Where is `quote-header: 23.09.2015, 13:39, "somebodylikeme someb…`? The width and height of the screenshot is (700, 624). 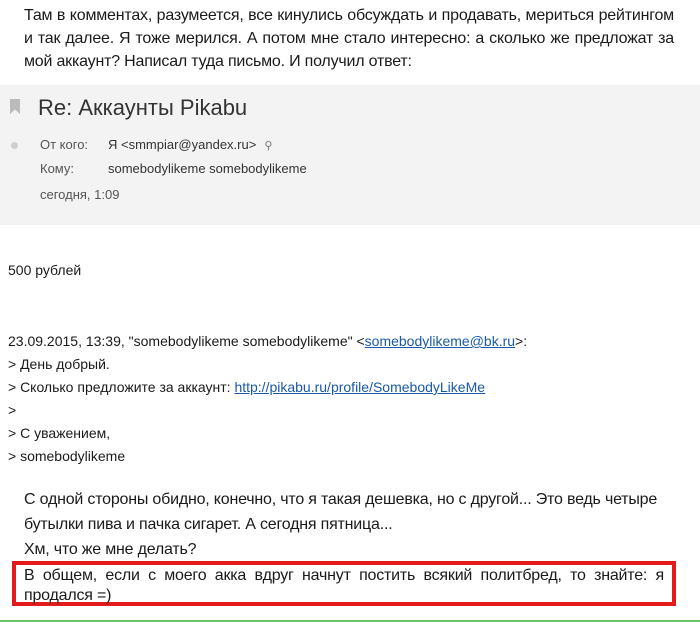
quote-header: 23.09.2015, 13:39, "somebodylikeme someb… is located at coordinates (267, 341).